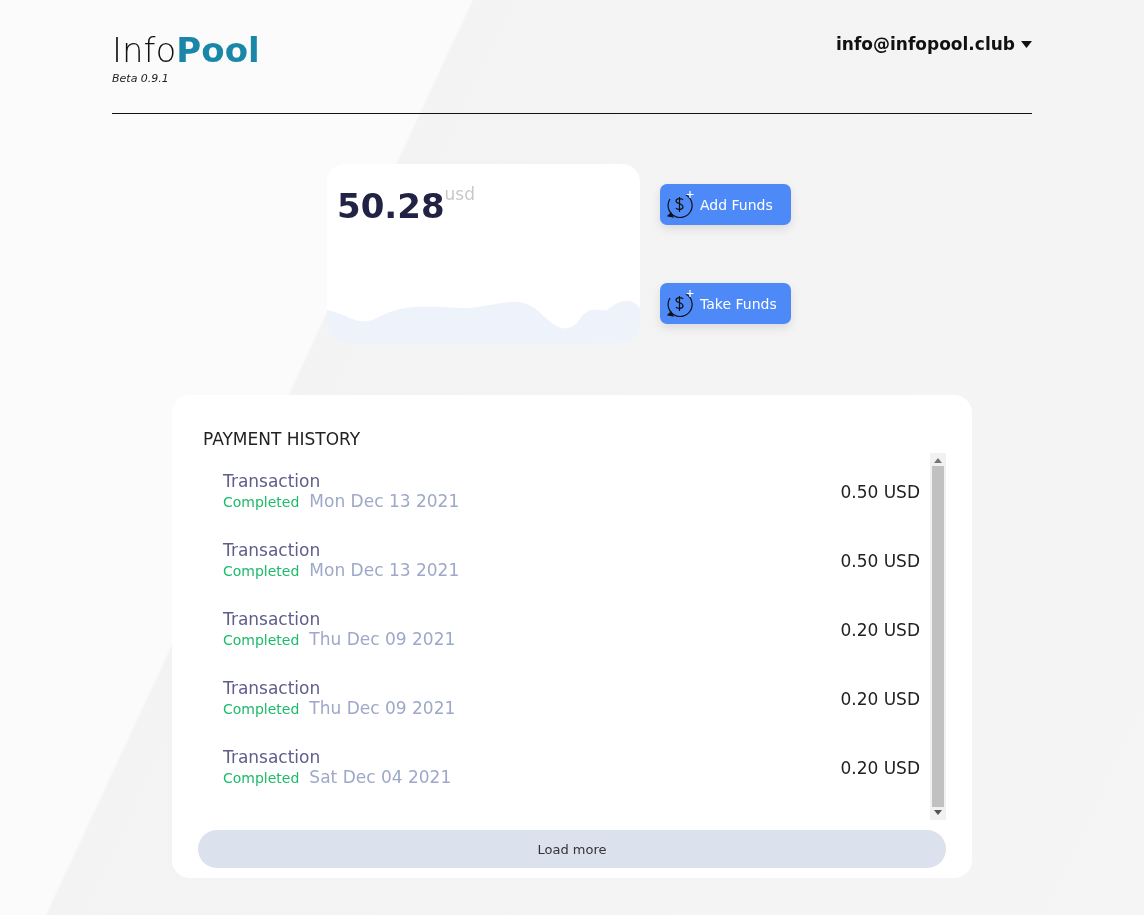  Describe the element at coordinates (141, 78) in the screenshot. I see `version-label: Beta 0.9.1` at that location.